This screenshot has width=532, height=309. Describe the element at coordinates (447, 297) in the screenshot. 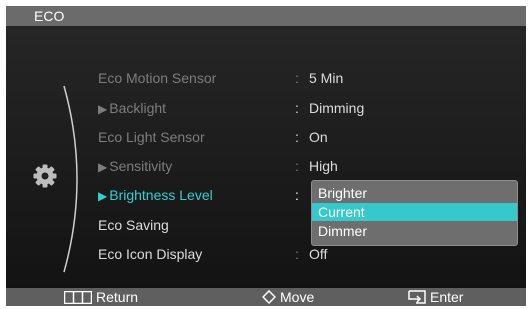

I see `enter-label: Enter` at that location.